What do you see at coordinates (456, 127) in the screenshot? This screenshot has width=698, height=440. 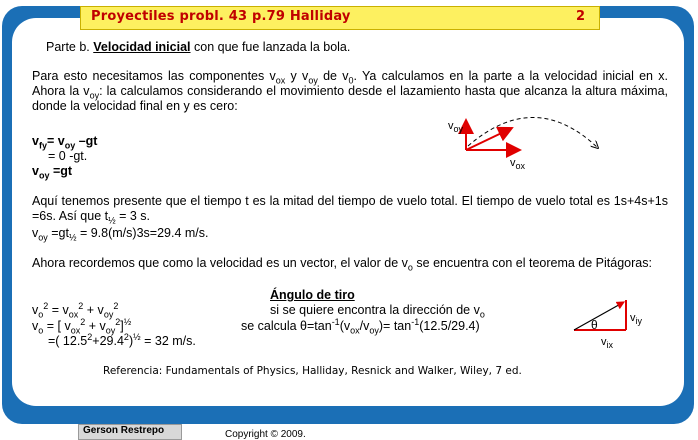 I see `diagram1-vy-label: voy` at bounding box center [456, 127].